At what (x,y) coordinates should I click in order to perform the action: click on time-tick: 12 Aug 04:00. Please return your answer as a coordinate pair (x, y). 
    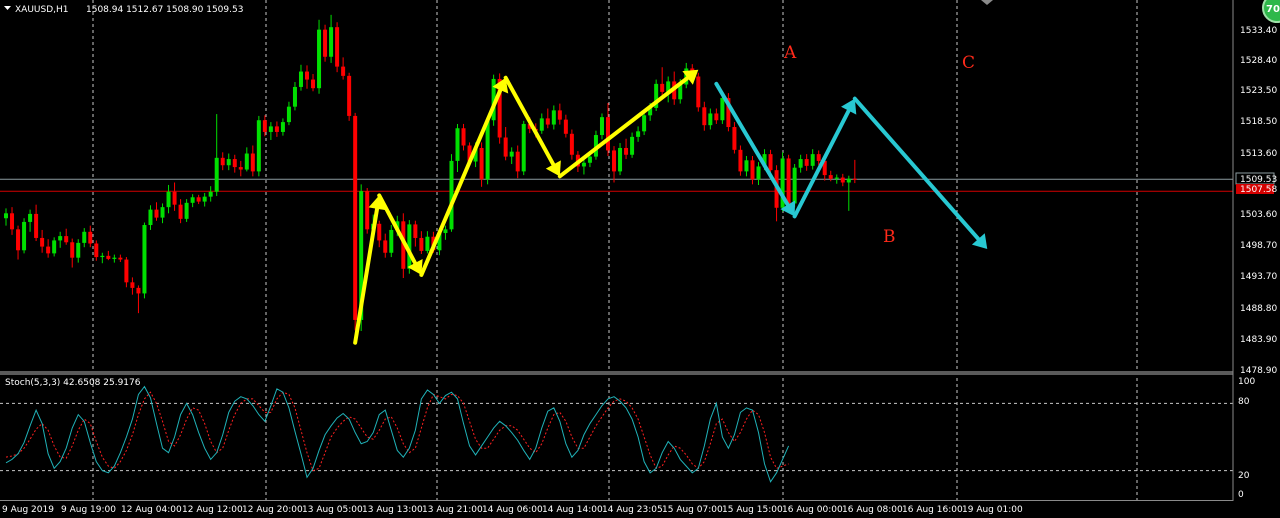
    Looking at the image, I should click on (151, 510).